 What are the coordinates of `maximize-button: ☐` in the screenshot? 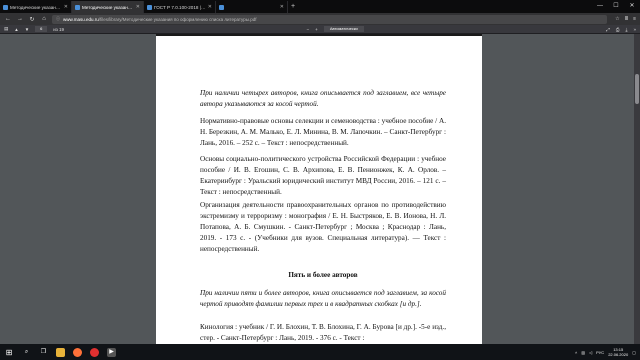 It's located at (616, 6).